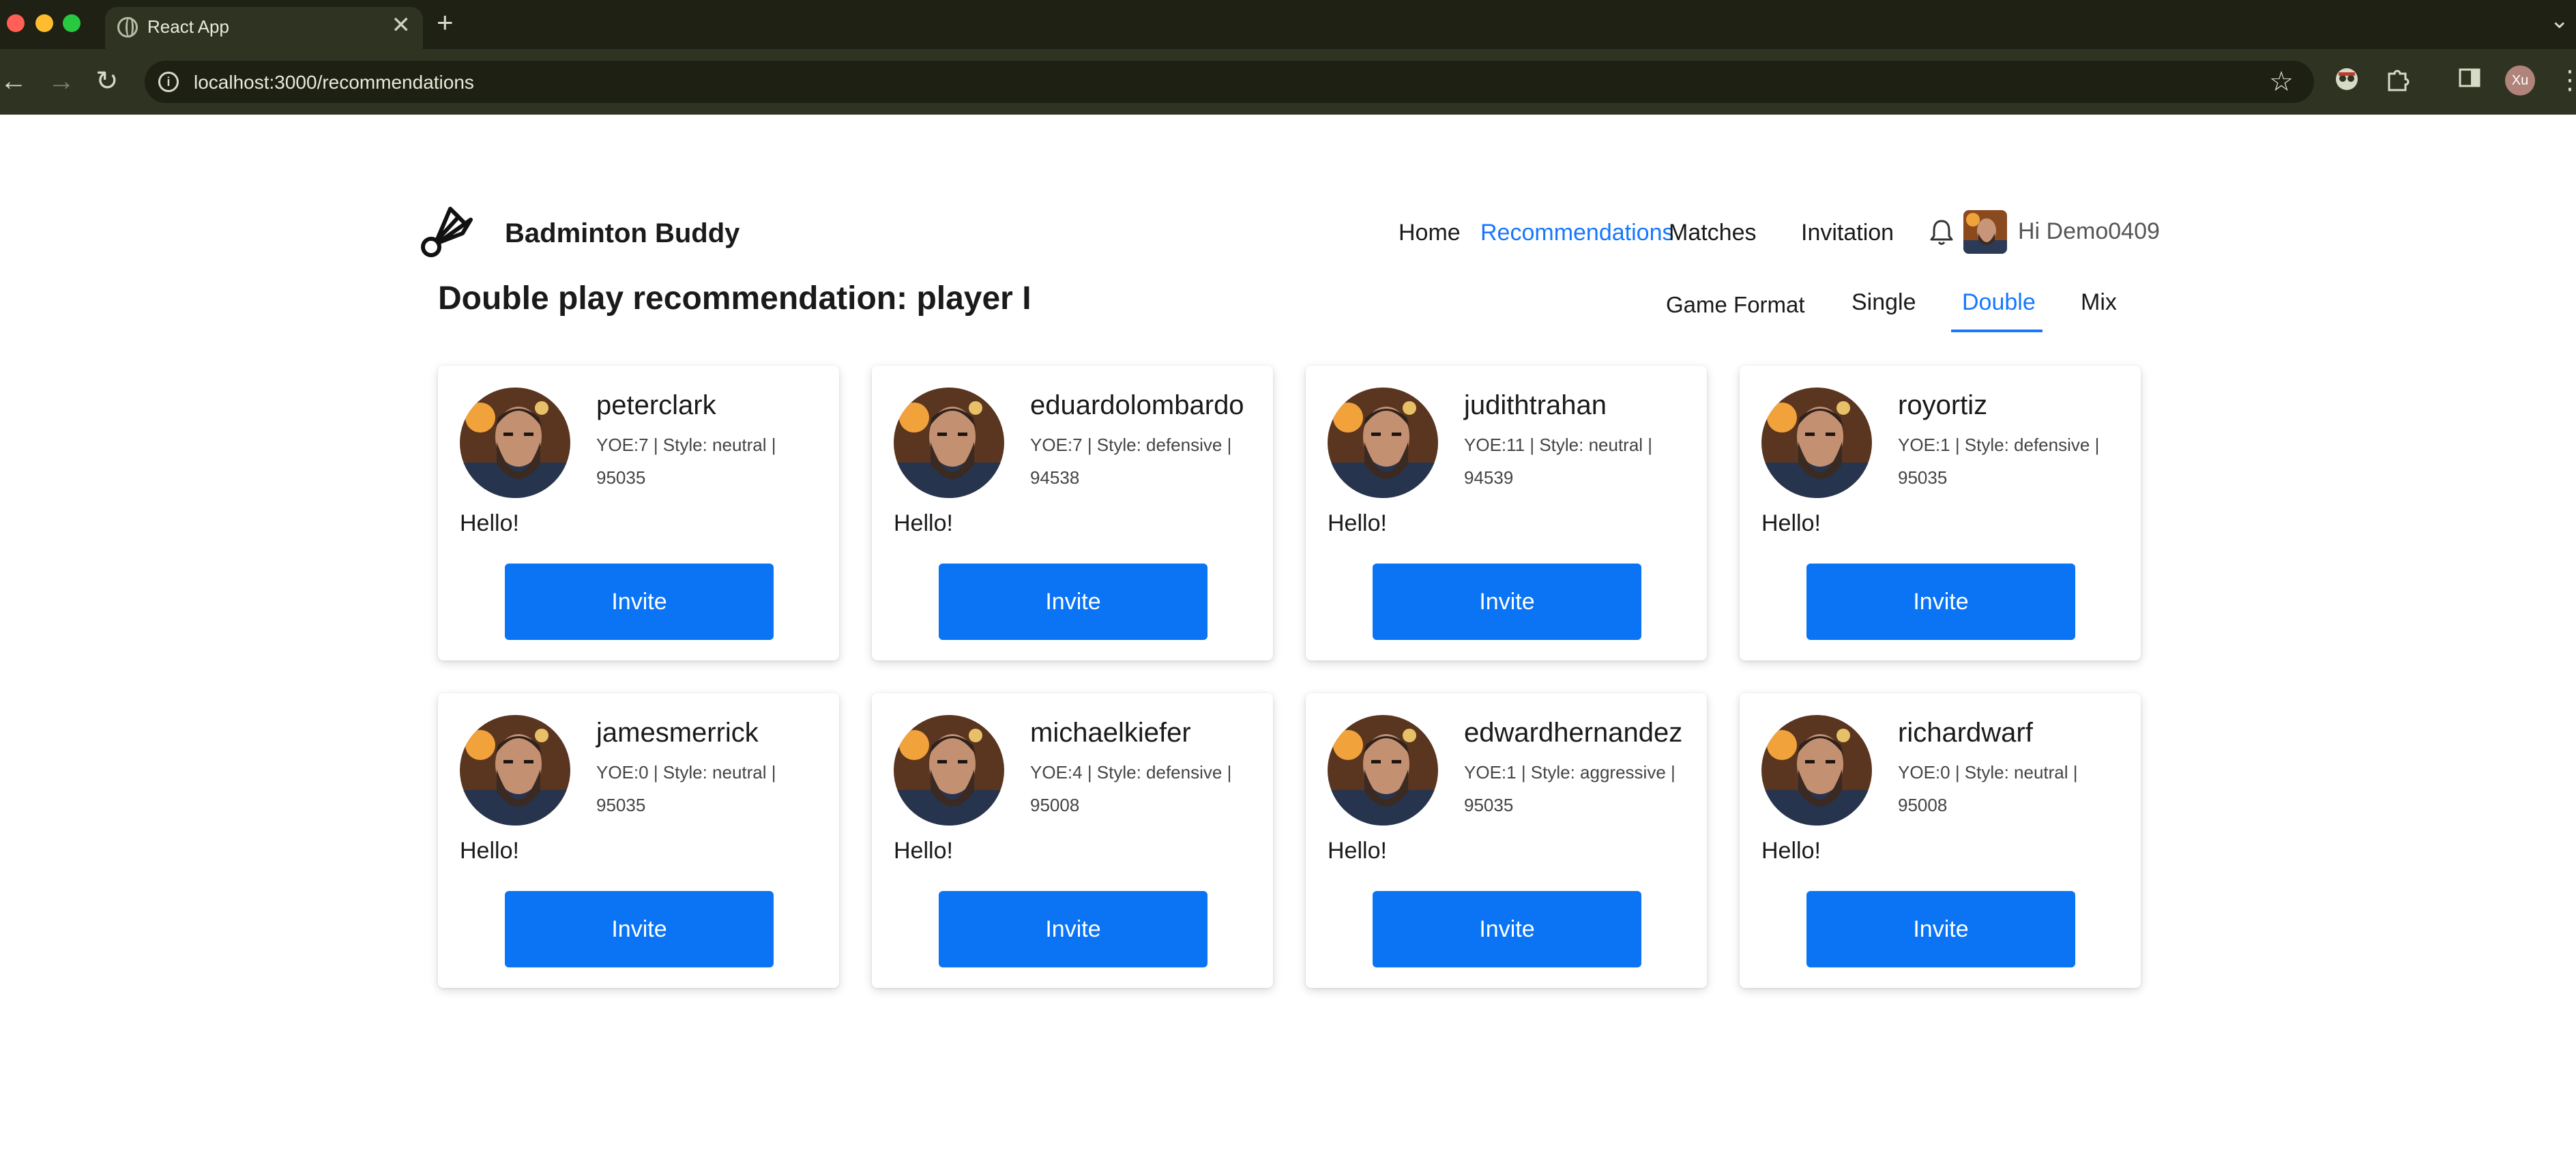 This screenshot has width=2576, height=1168. Describe the element at coordinates (1884, 302) in the screenshot. I see `tab-single: Single` at that location.